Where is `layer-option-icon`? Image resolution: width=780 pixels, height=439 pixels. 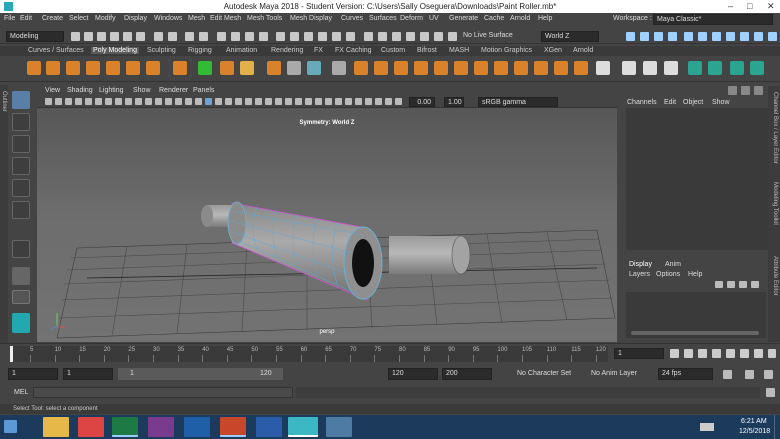 layer-option-icon is located at coordinates (743, 284).